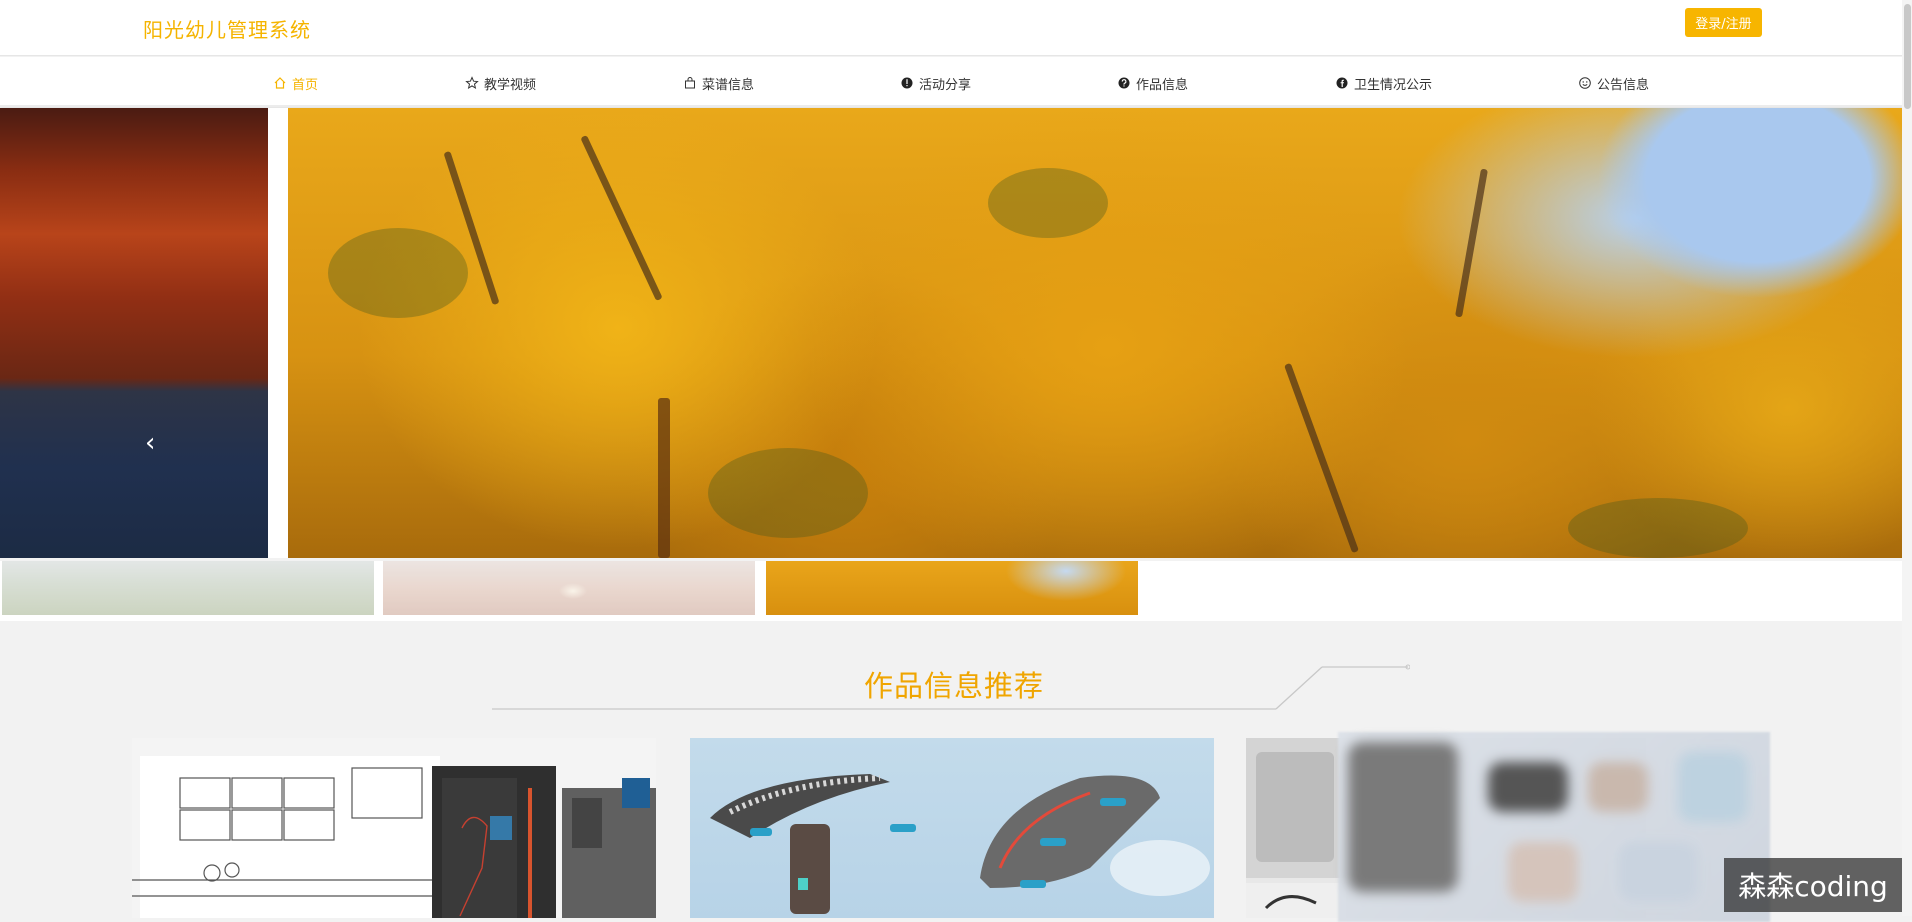  I want to click on facebook-icon, so click(1342, 83).